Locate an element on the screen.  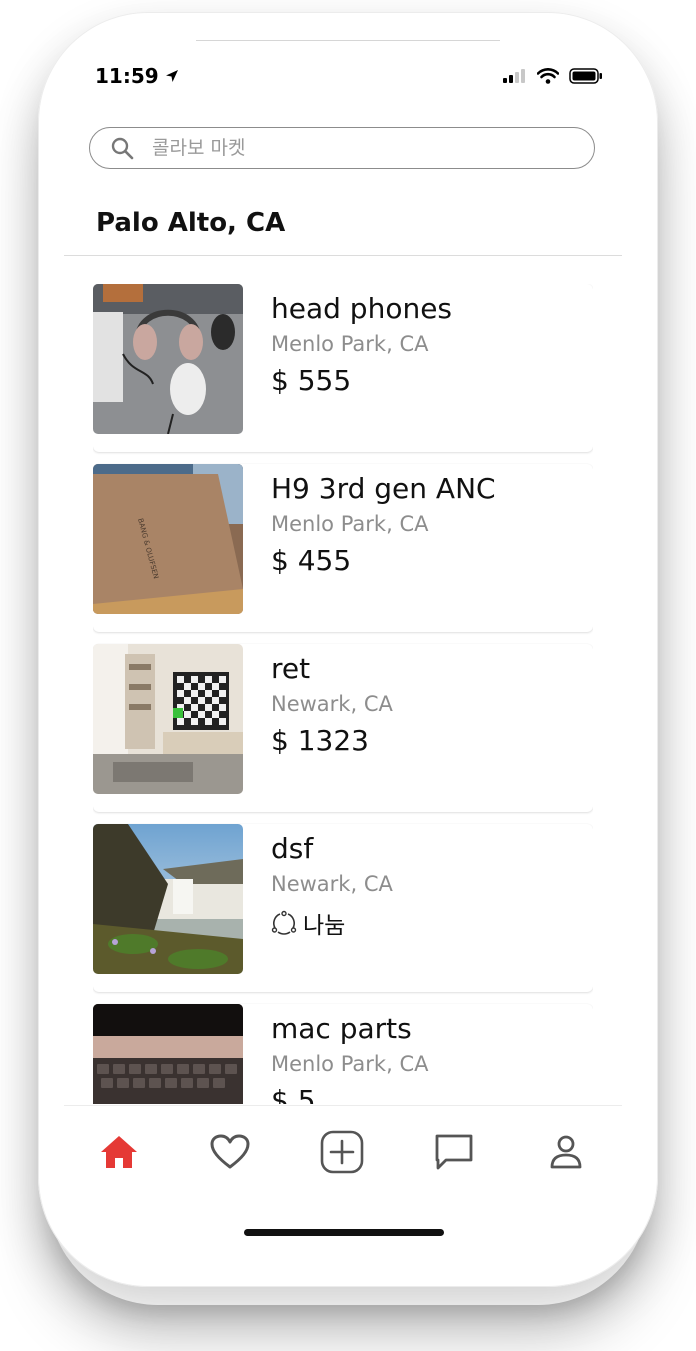
listing-item: dsf Newark, CA 나눔 is located at coordinates (343, 908).